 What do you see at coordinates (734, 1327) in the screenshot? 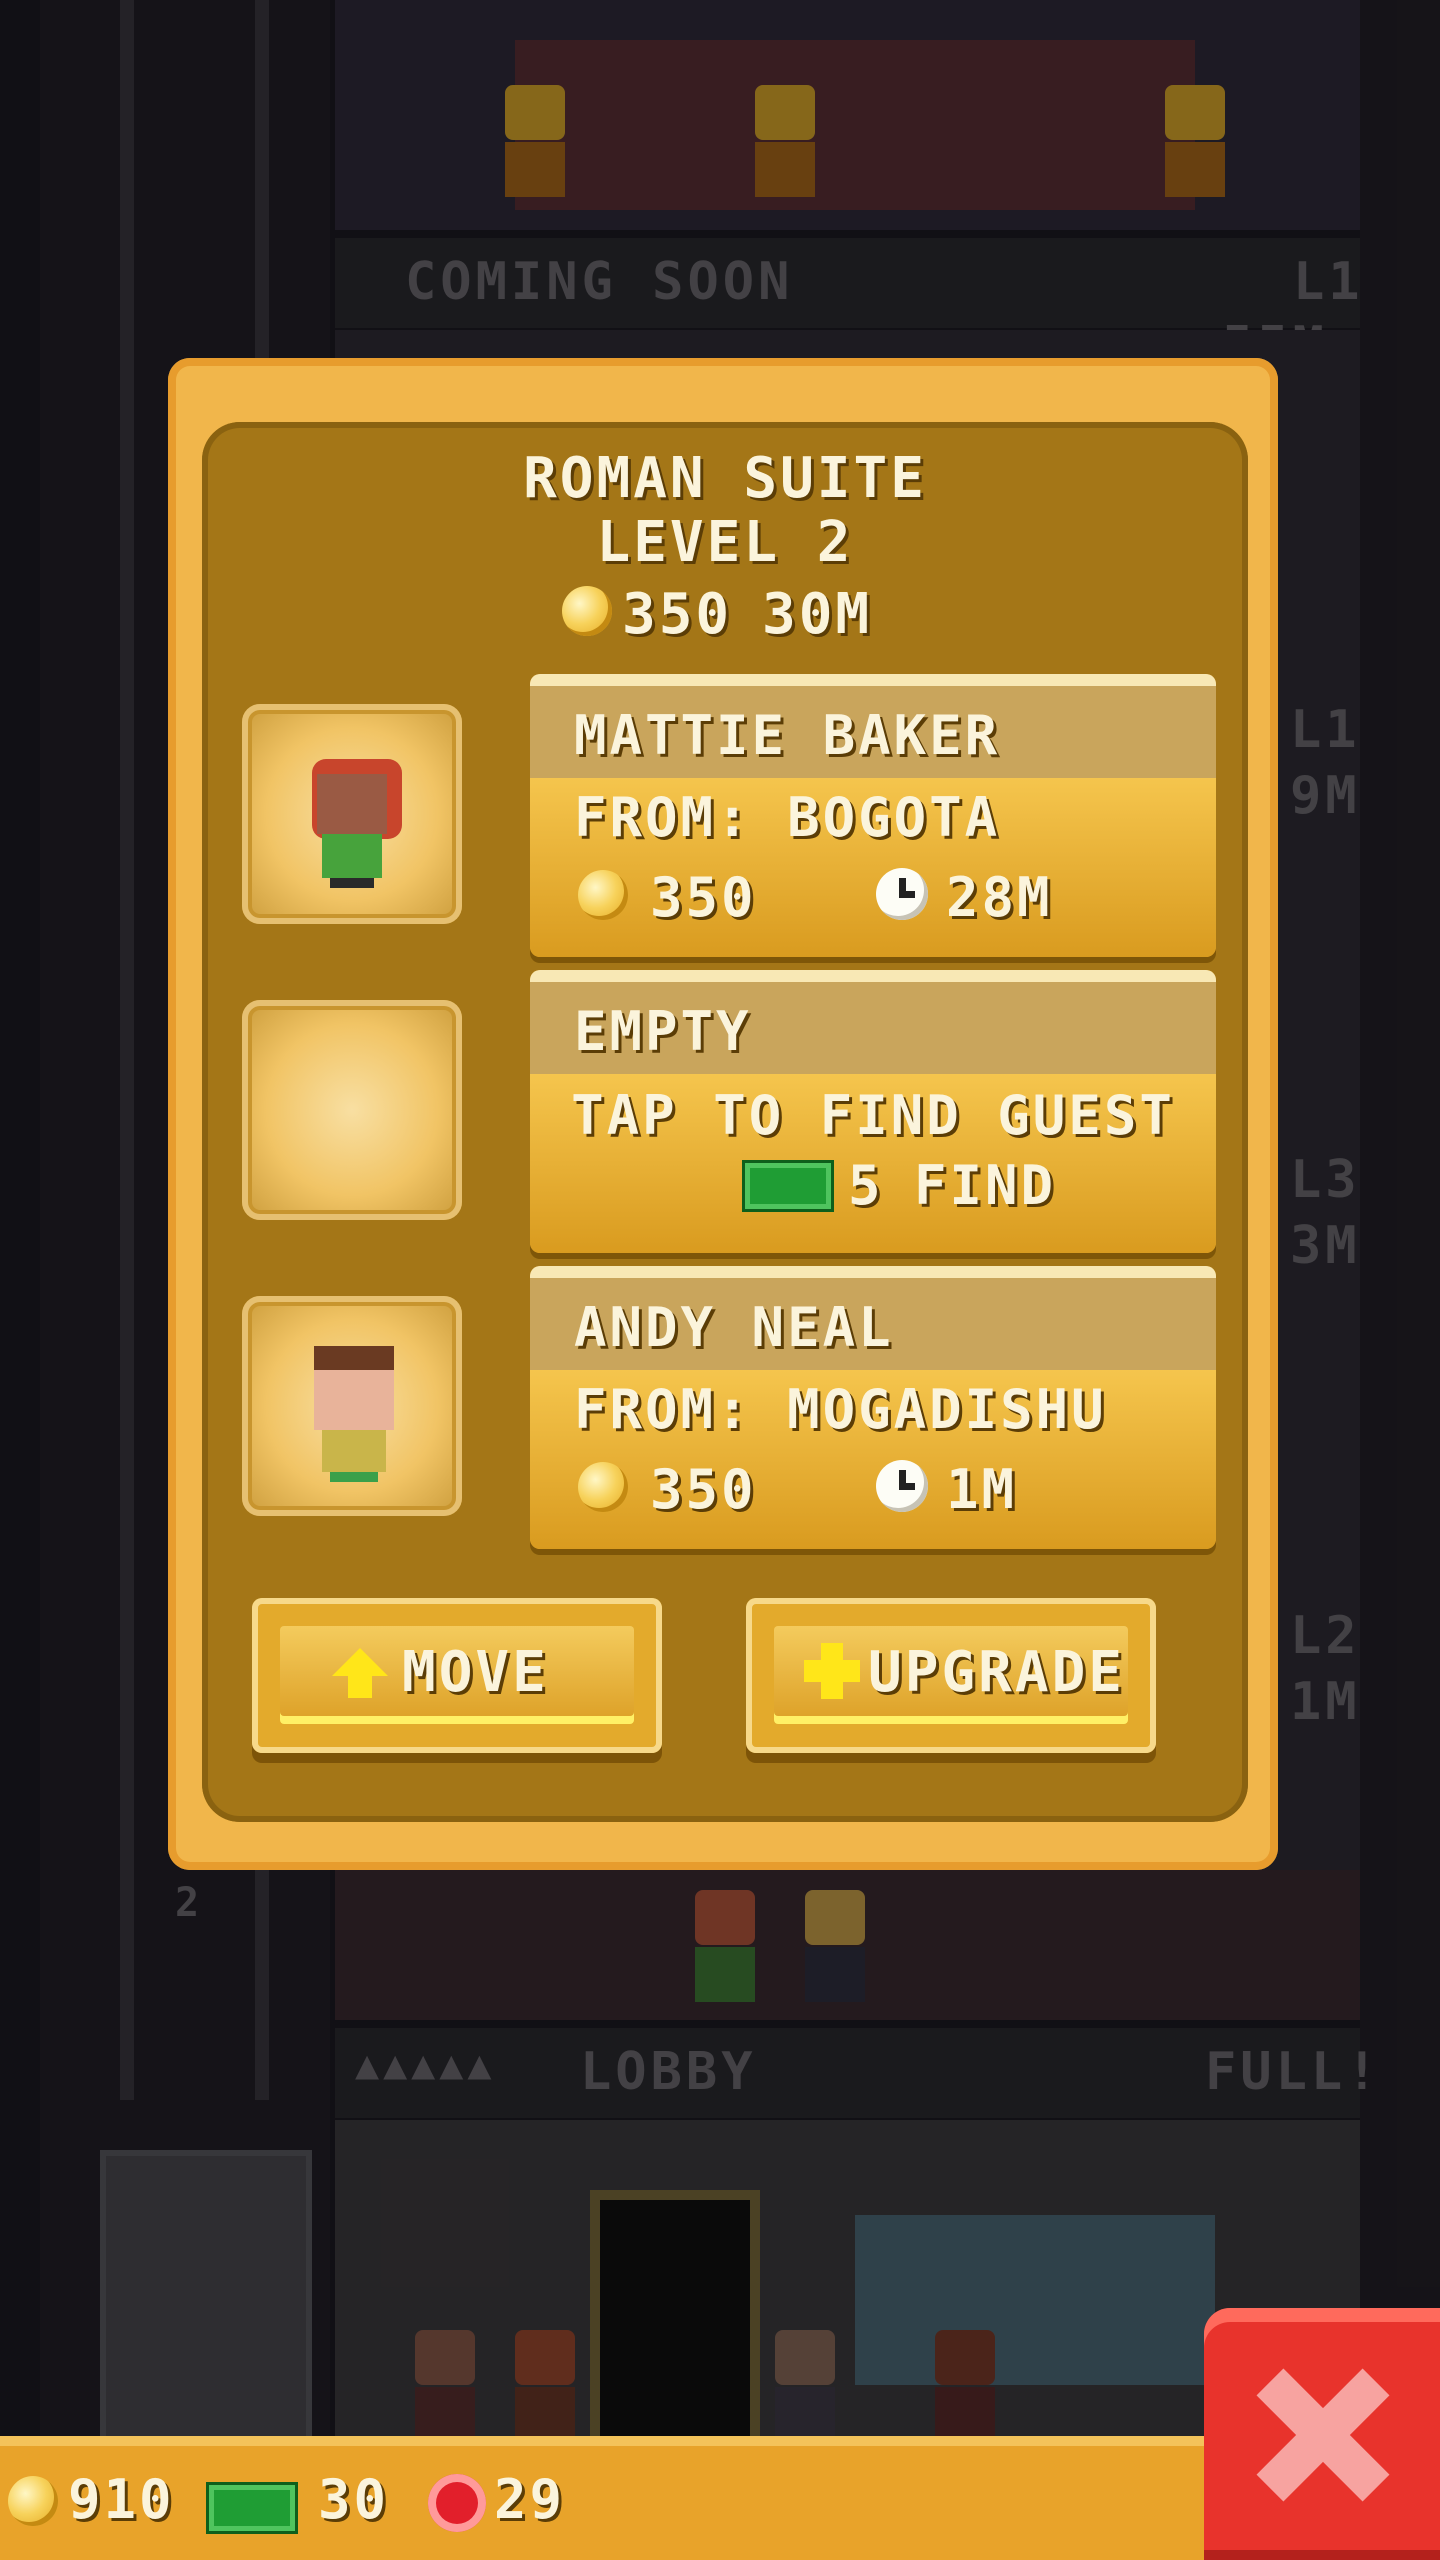
I see `guest-name: ANDY NEAL` at bounding box center [734, 1327].